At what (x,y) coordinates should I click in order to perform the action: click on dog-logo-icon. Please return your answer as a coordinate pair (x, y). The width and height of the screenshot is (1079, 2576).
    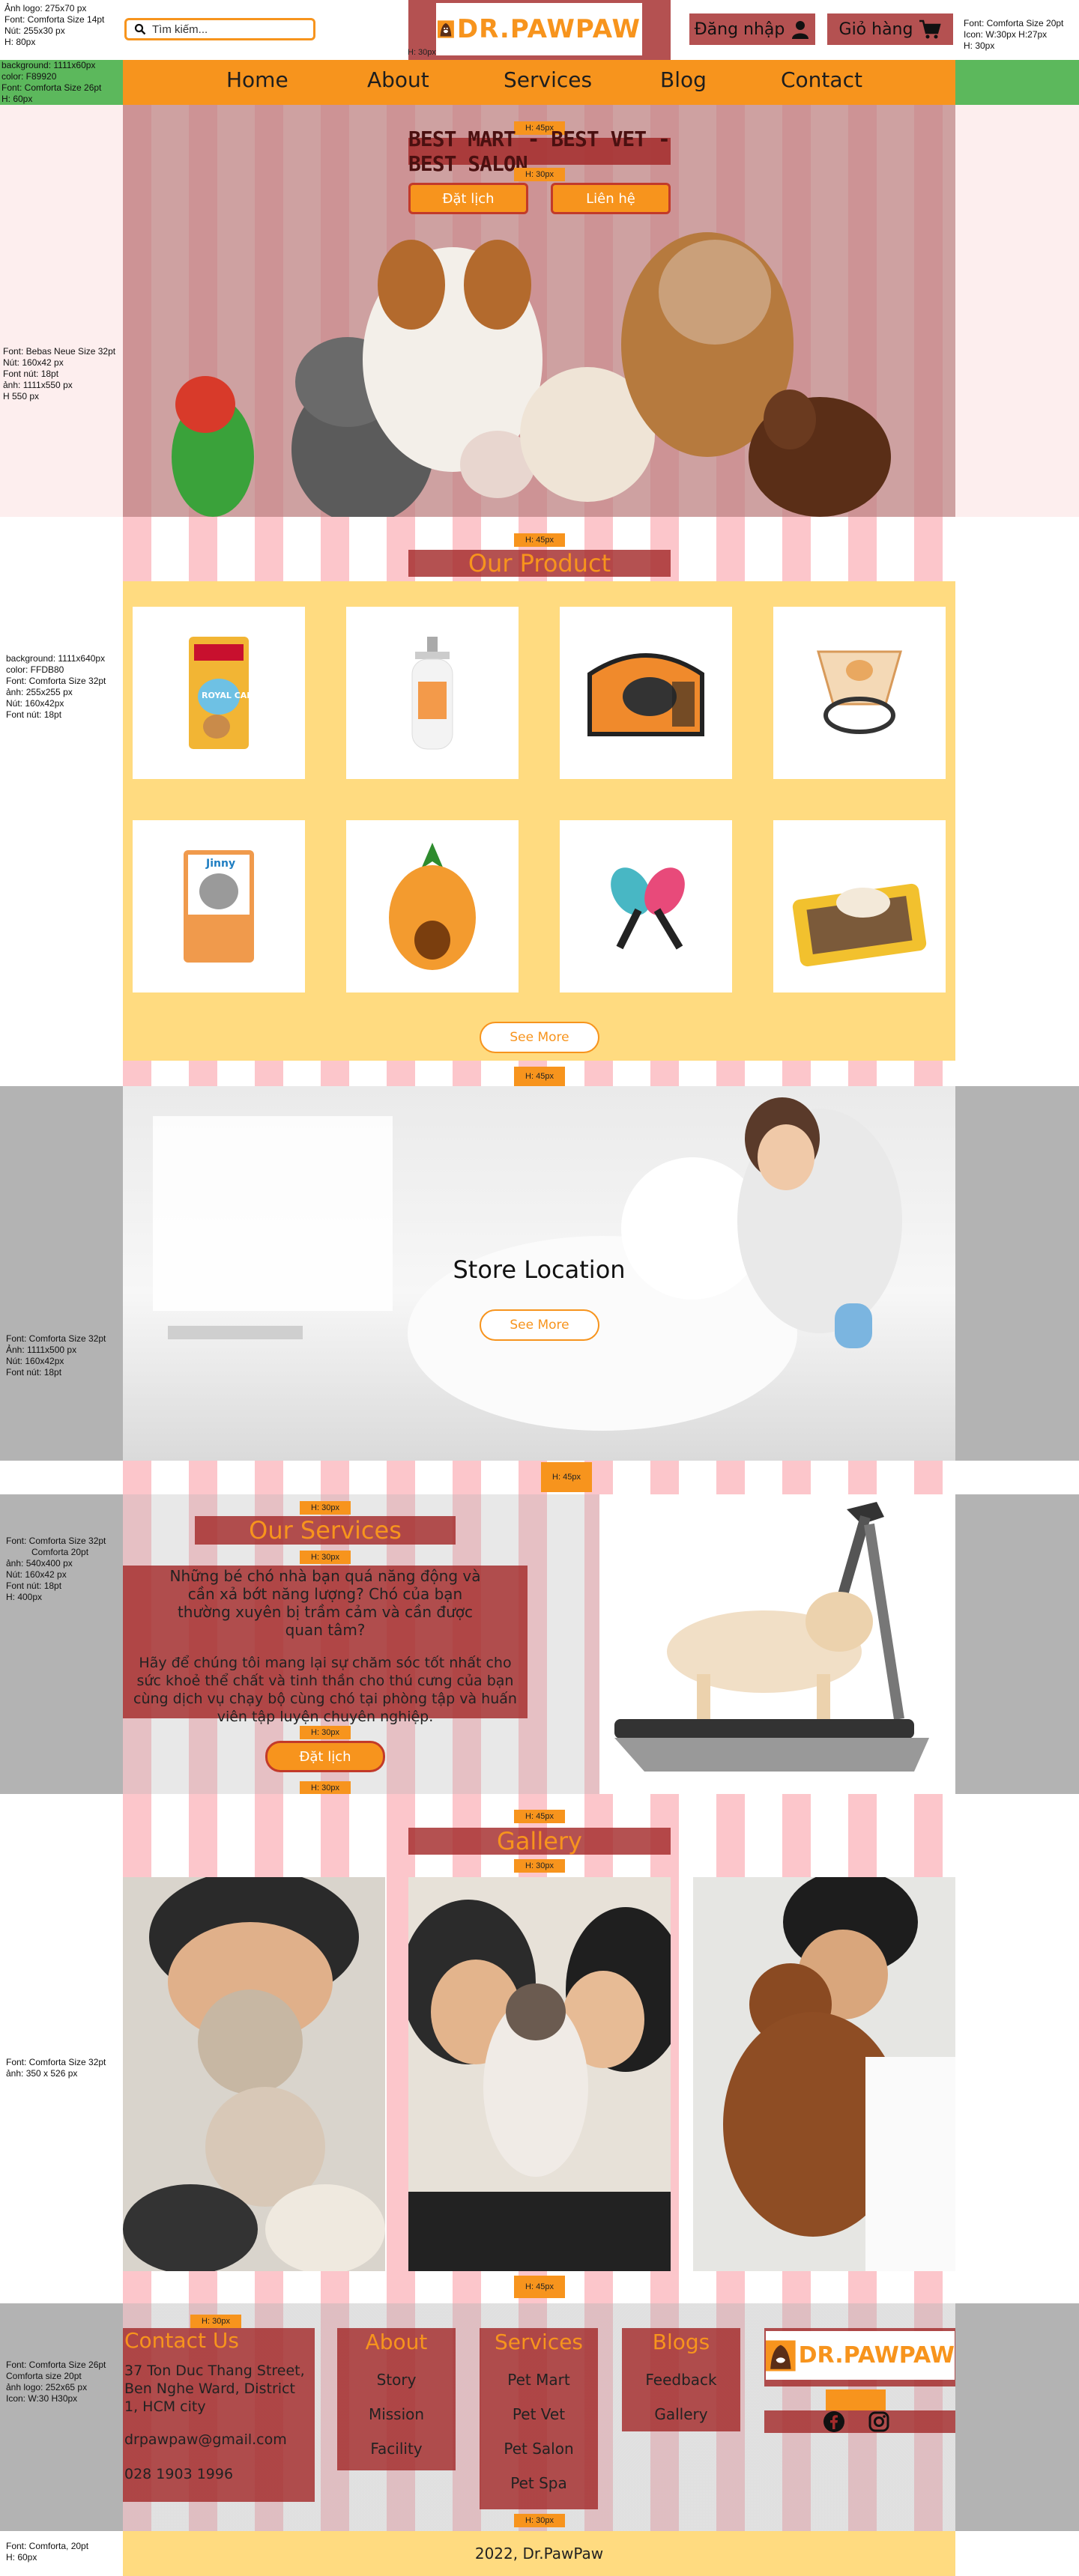
    Looking at the image, I should click on (446, 29).